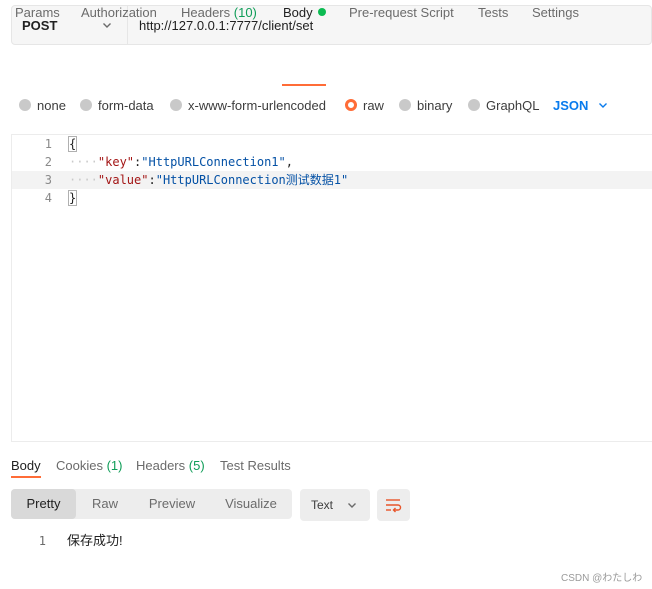 The width and height of the screenshot is (652, 589). What do you see at coordinates (373, 105) in the screenshot?
I see `mode-label: raw` at bounding box center [373, 105].